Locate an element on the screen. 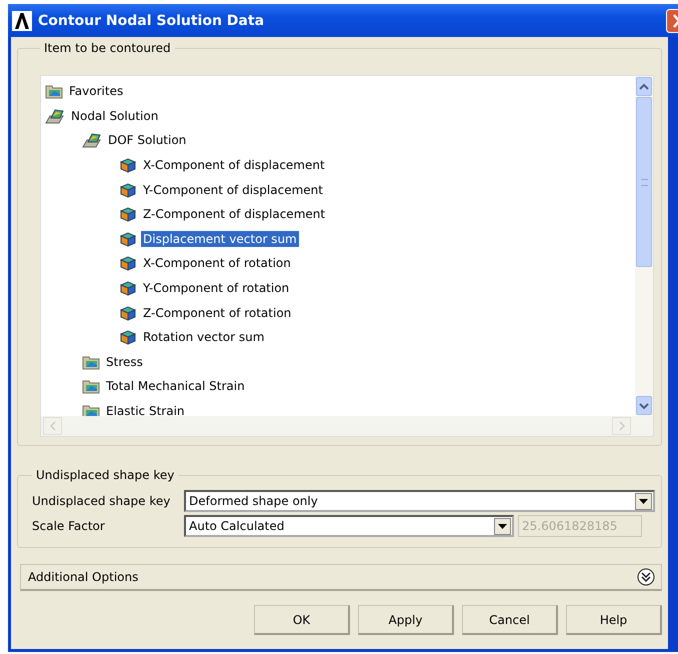  field-label: Scale Factor is located at coordinates (69, 526).